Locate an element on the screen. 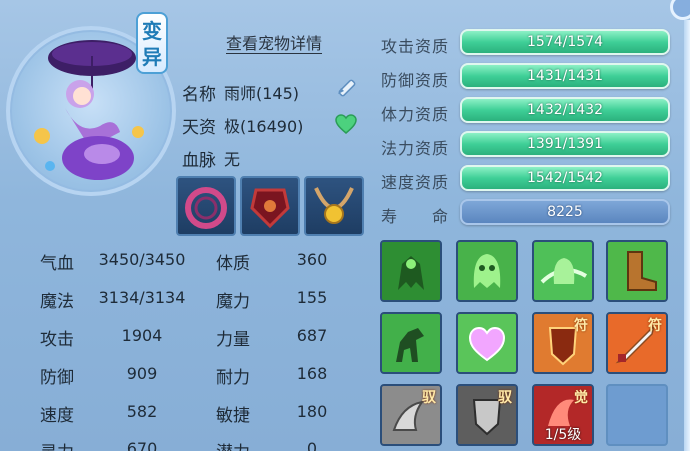  talent-label: 天资 is located at coordinates (199, 128).